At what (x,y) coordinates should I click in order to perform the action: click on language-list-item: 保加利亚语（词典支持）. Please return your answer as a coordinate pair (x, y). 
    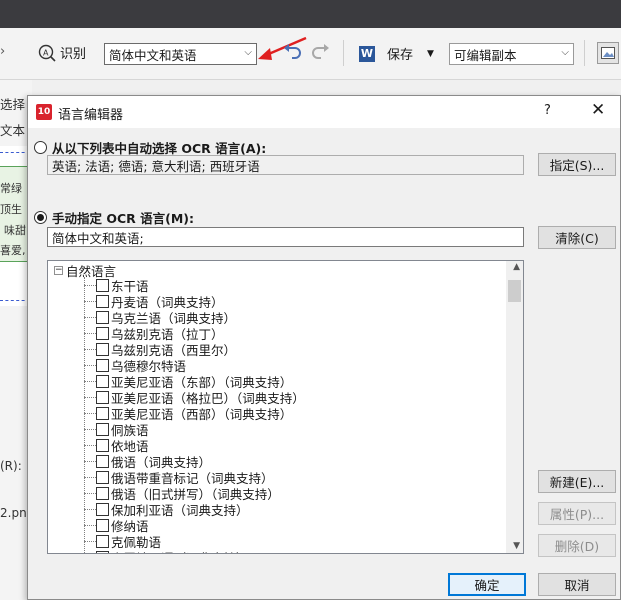
    Looking at the image, I should click on (166, 509).